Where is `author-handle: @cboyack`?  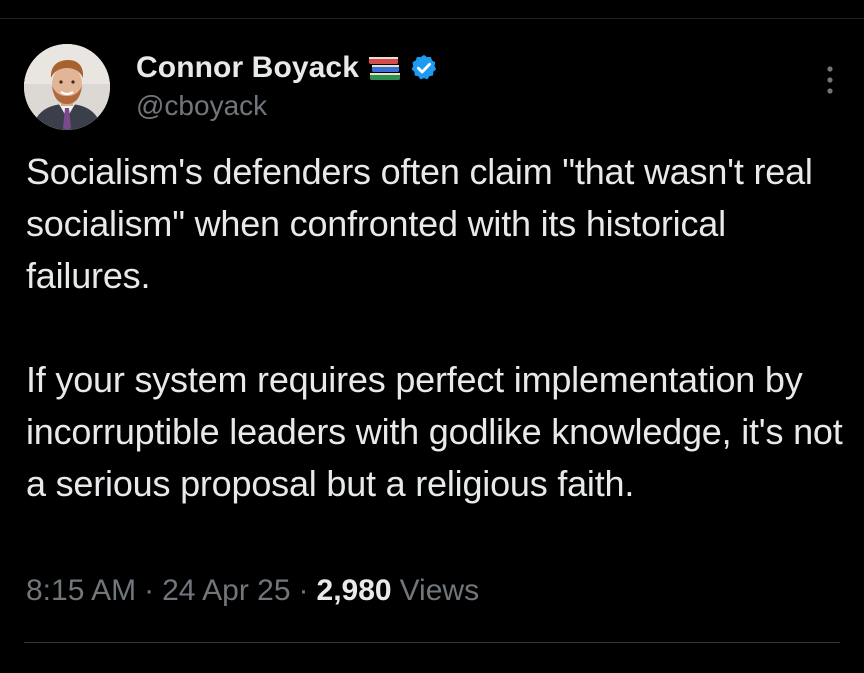
author-handle: @cboyack is located at coordinates (287, 106).